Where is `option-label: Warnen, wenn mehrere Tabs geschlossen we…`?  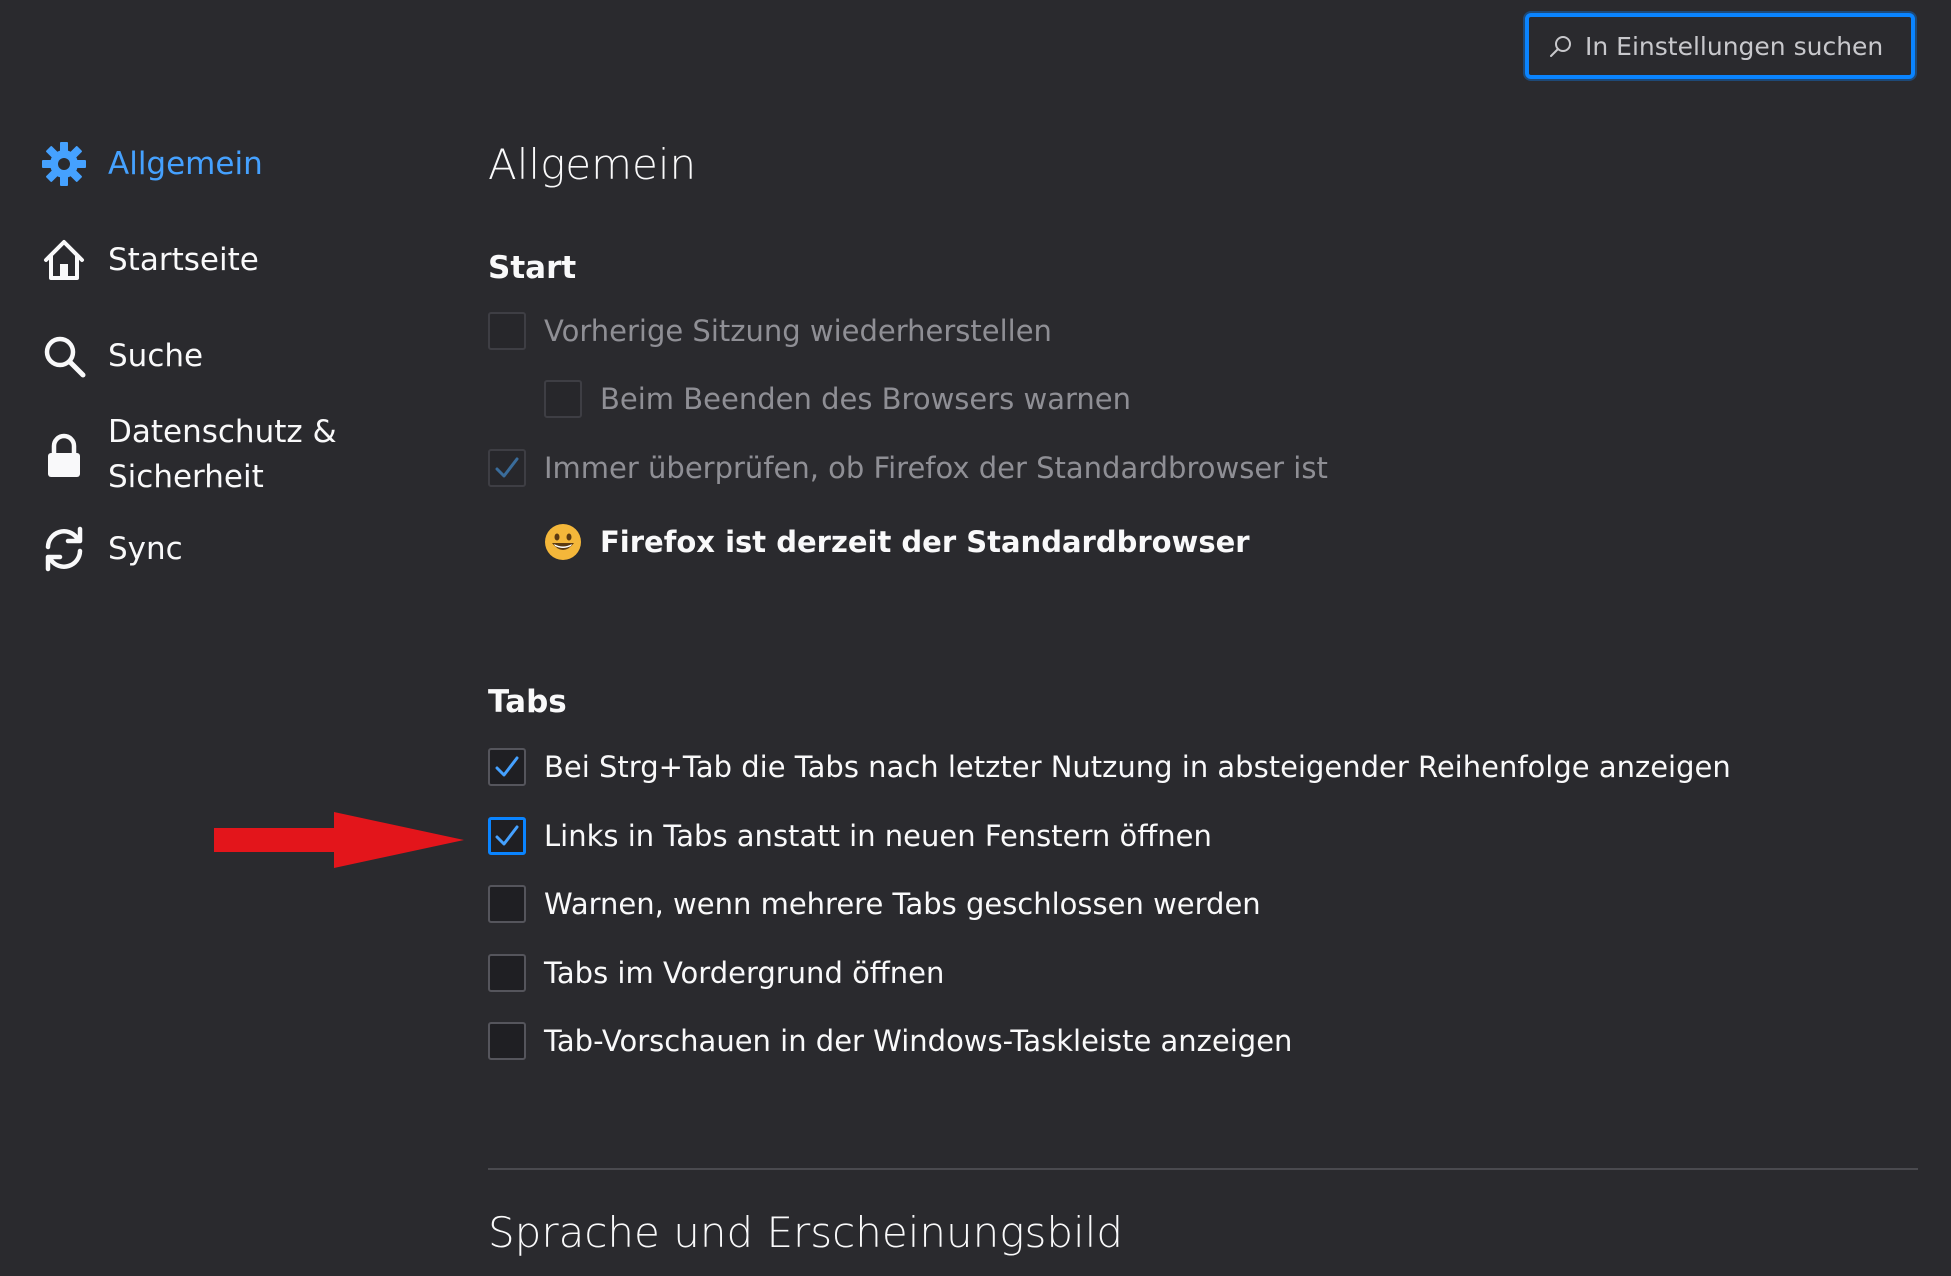
option-label: Warnen, wenn mehrere Tabs geschlossen we… is located at coordinates (902, 904).